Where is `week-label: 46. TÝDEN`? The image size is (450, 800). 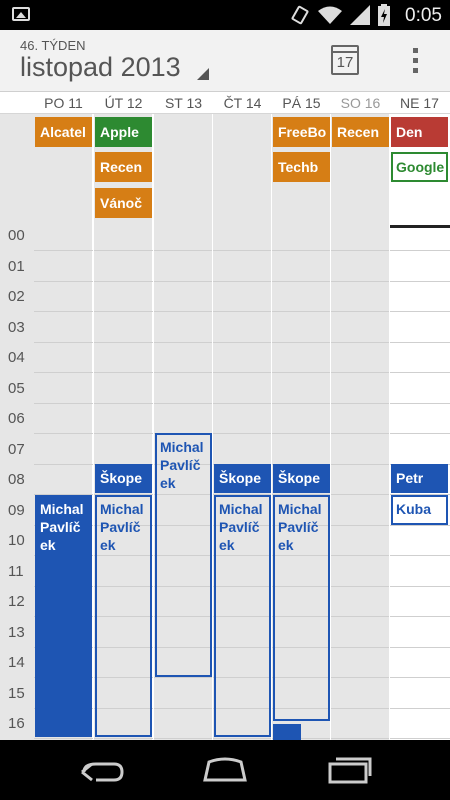
week-label: 46. TÝDEN is located at coordinates (53, 45).